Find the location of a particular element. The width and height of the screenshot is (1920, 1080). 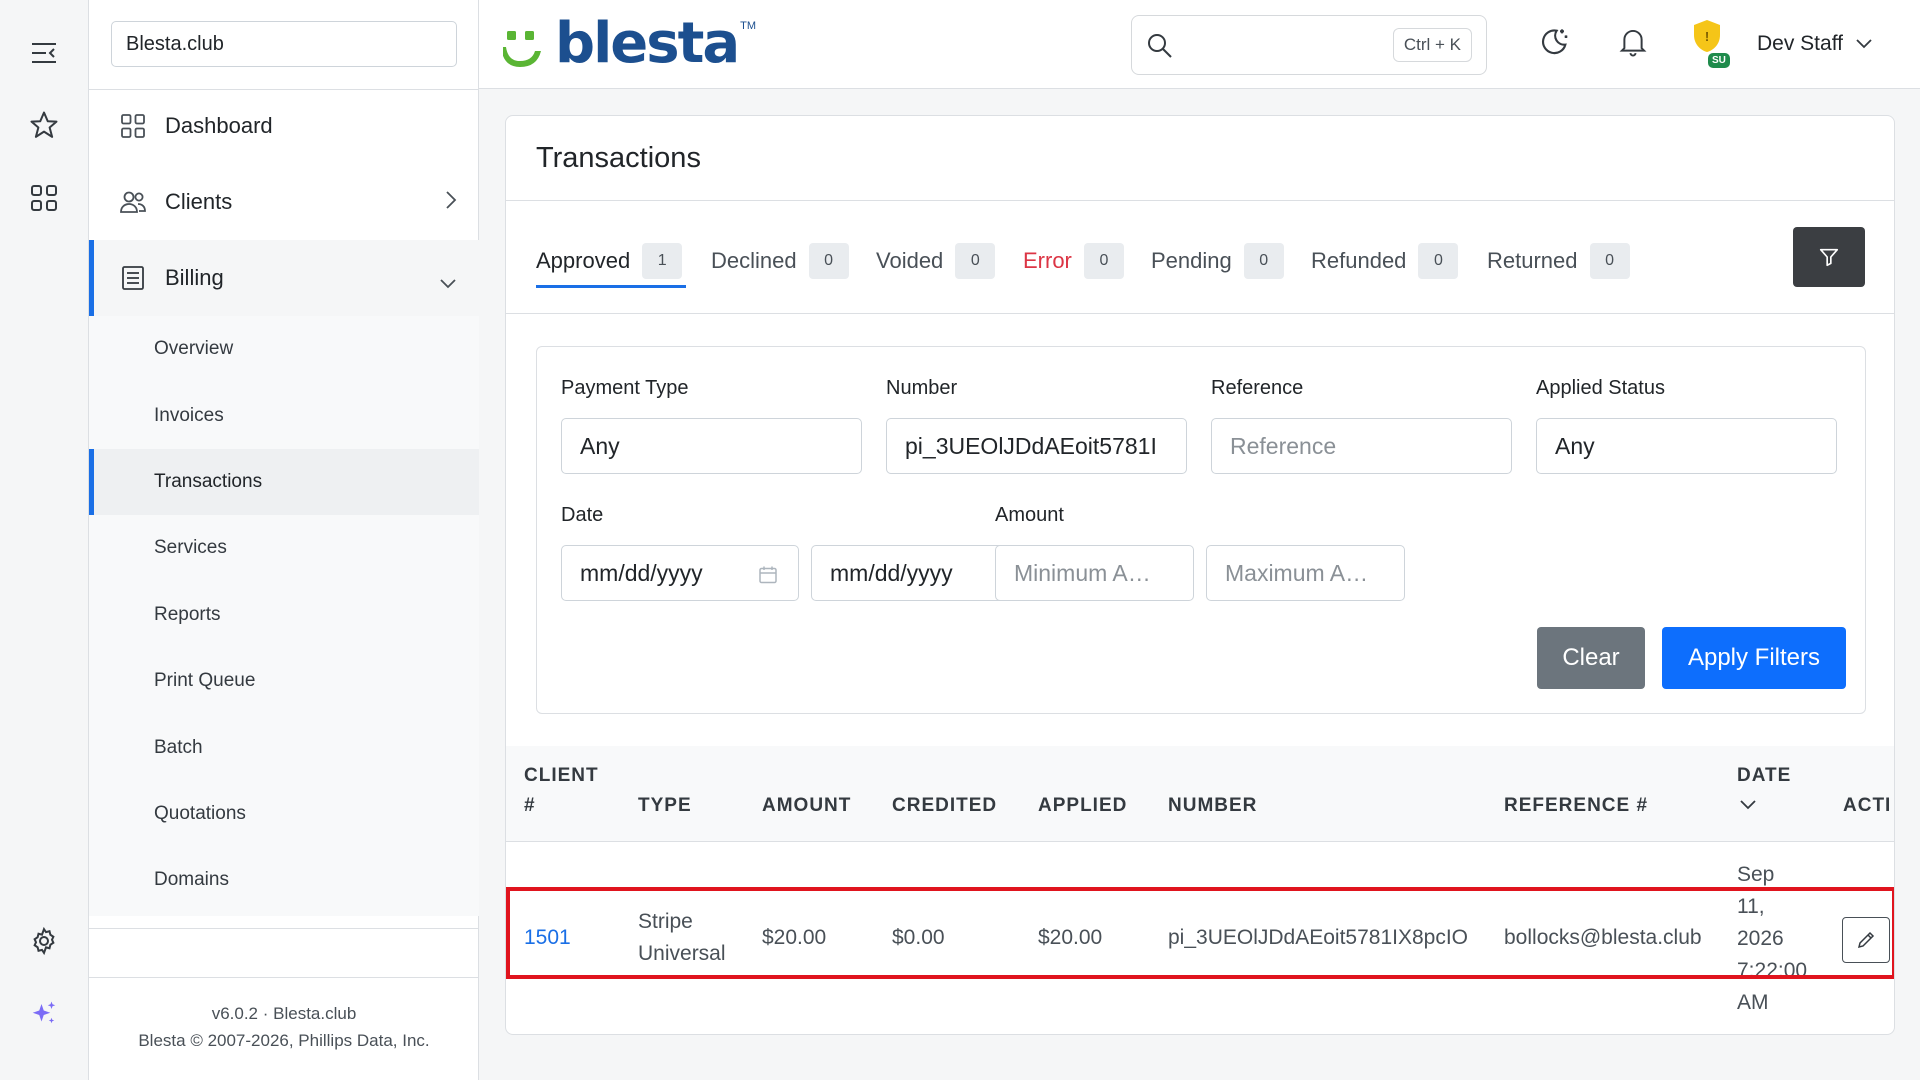

tab-refunded: Refunded 0 is located at coordinates (1385, 261).